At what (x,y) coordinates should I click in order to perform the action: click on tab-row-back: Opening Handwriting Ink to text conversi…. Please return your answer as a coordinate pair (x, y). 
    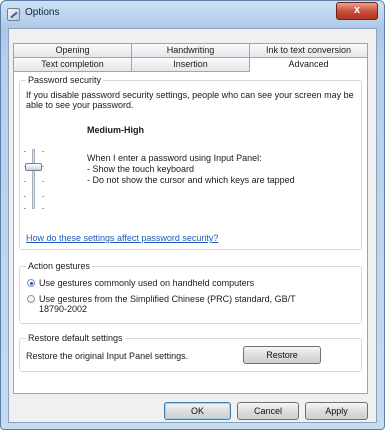
    Looking at the image, I should click on (190, 50).